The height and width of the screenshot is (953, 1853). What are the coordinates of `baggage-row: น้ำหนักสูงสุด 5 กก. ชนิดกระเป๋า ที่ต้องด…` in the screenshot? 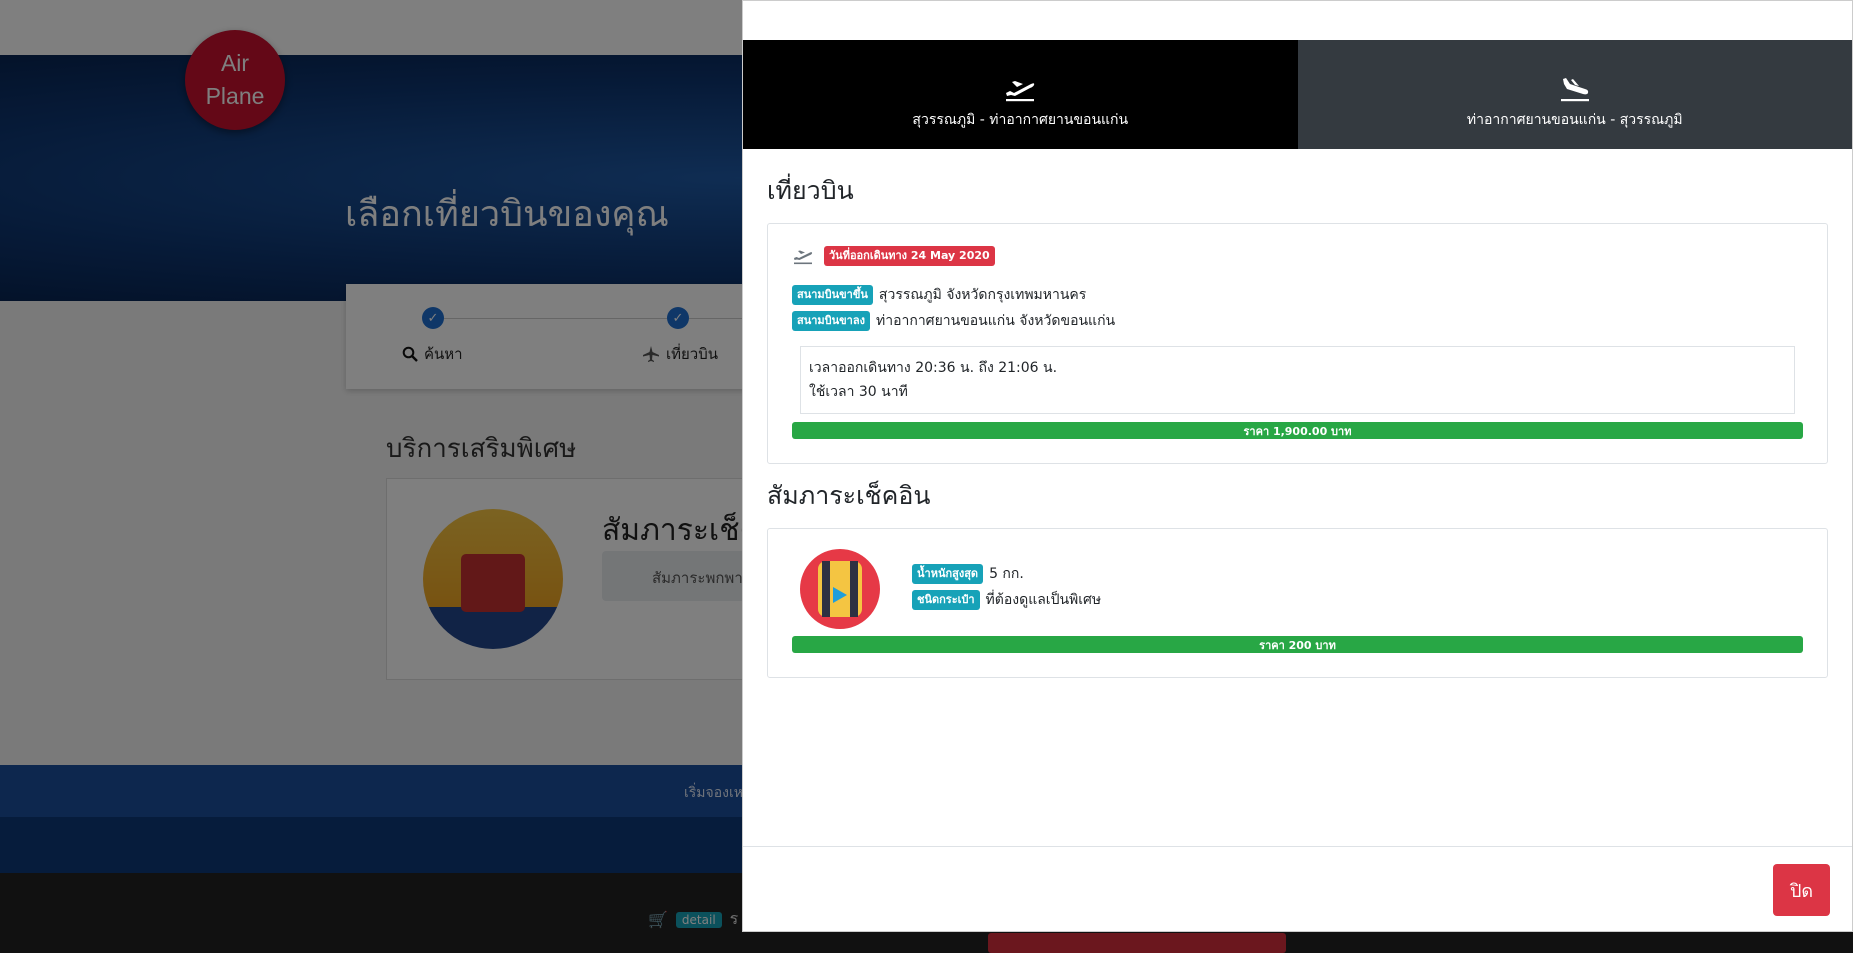 It's located at (1301, 589).